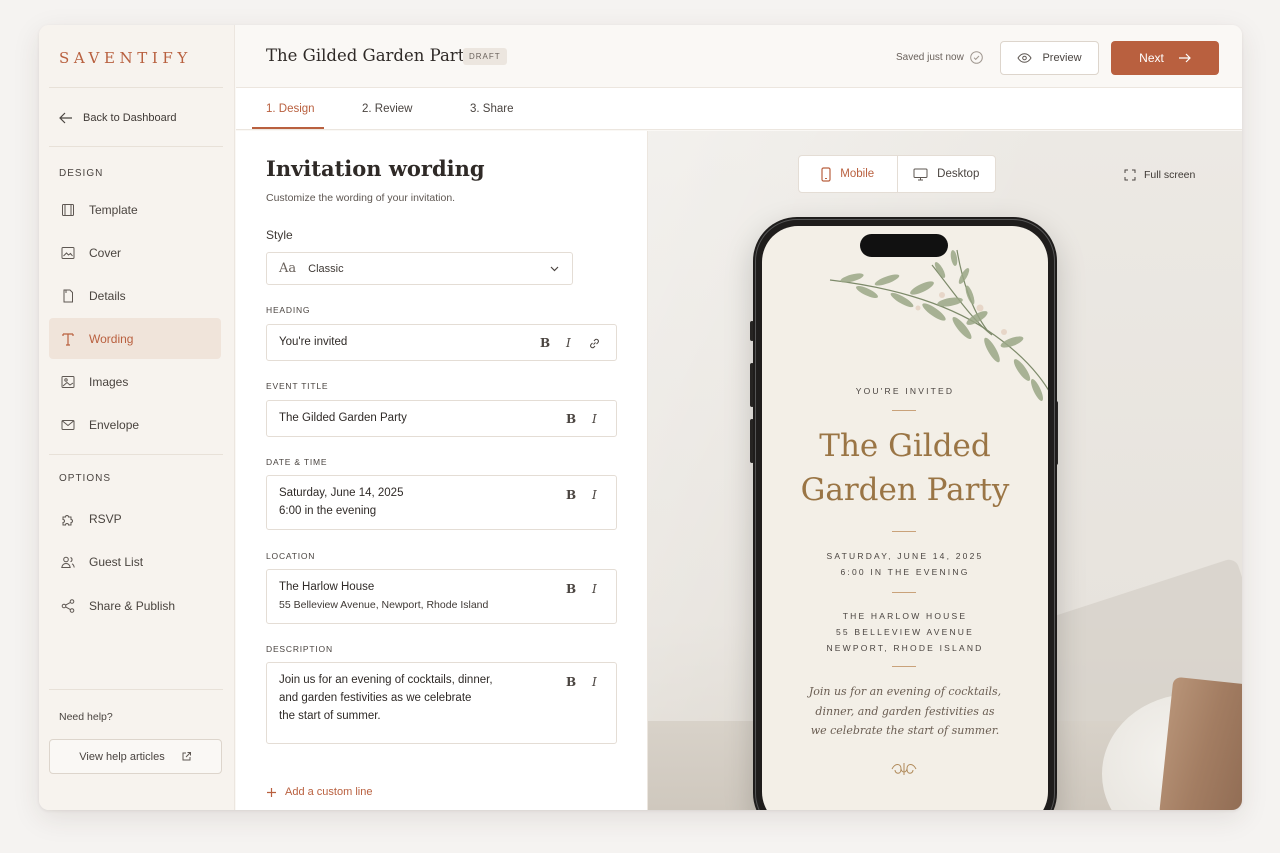 The image size is (1280, 853). Describe the element at coordinates (68, 605) in the screenshot. I see `share-icon` at that location.